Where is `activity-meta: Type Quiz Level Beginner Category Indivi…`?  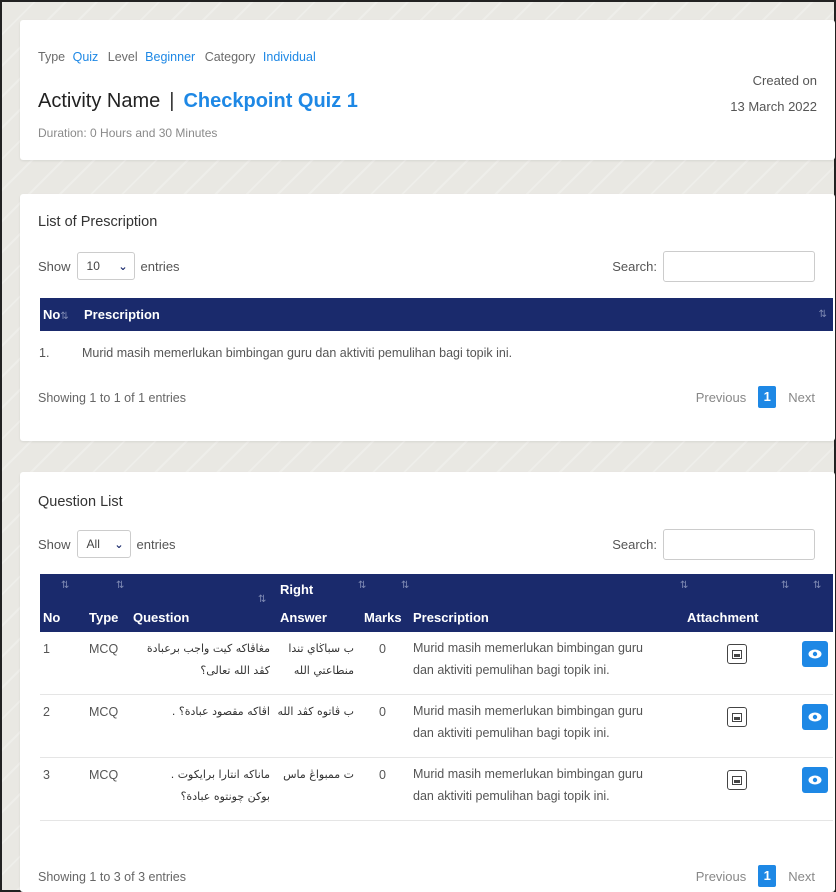
activity-meta: Type Quiz Level Beginner Category Indivi… is located at coordinates (180, 57).